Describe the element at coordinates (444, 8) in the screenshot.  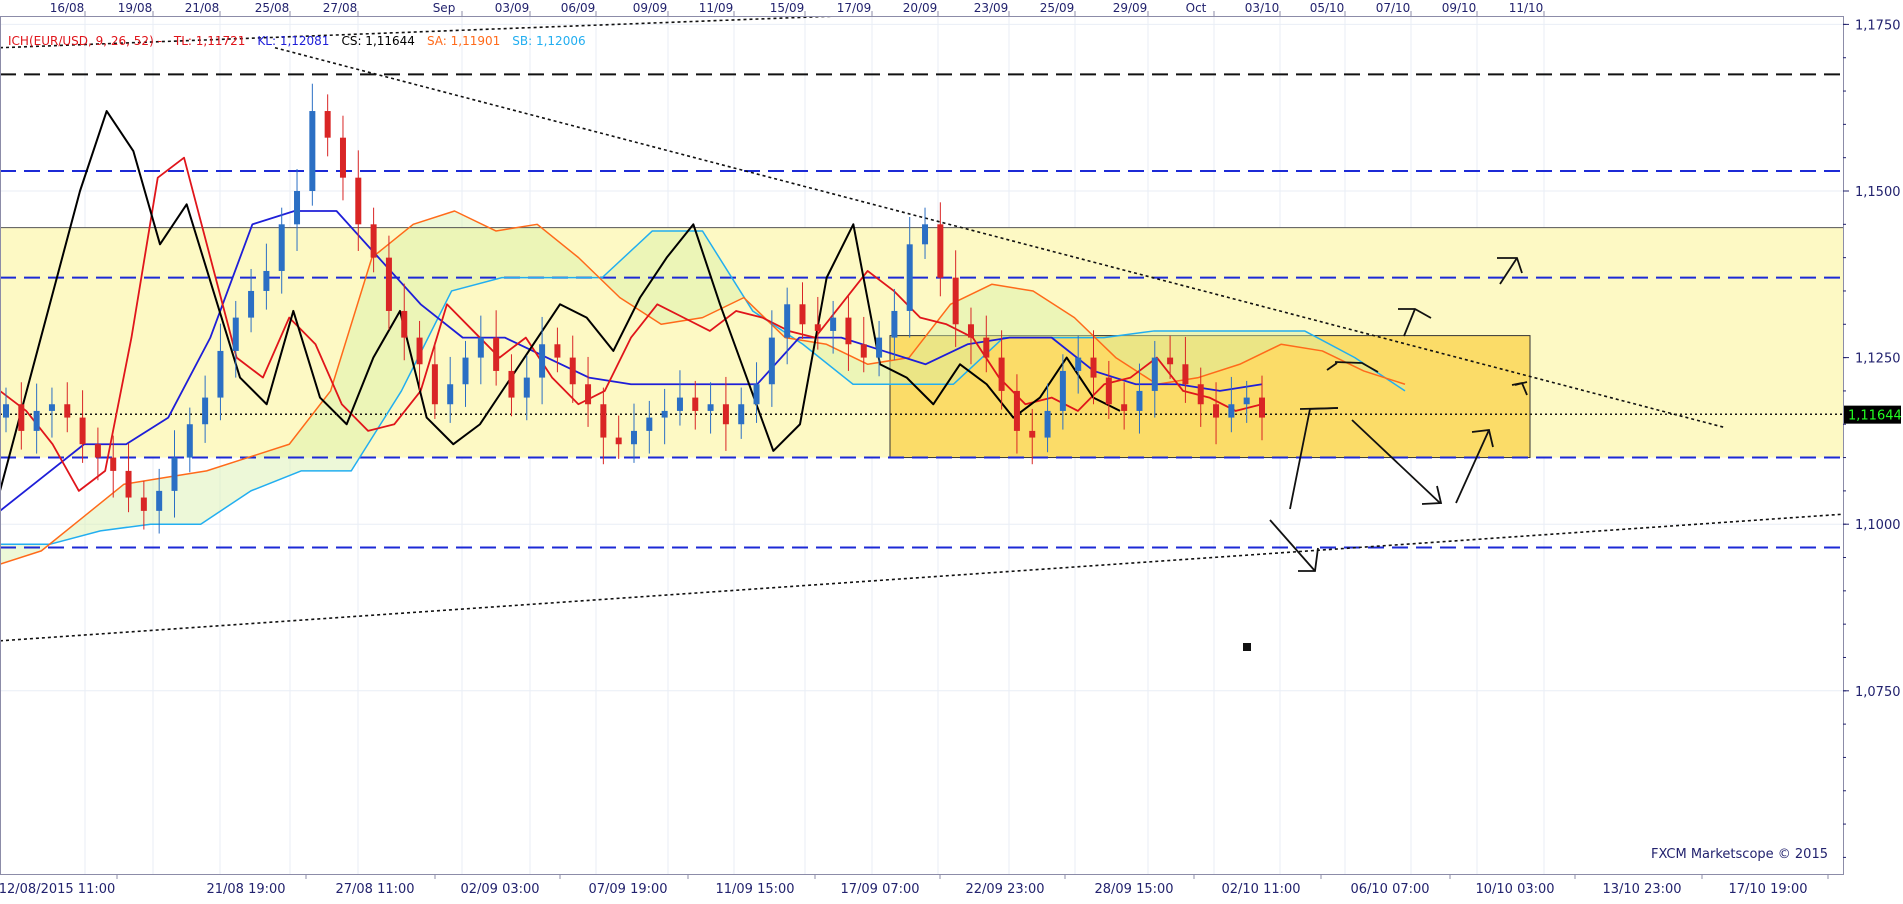
I see `top-tick-label: Sep` at that location.